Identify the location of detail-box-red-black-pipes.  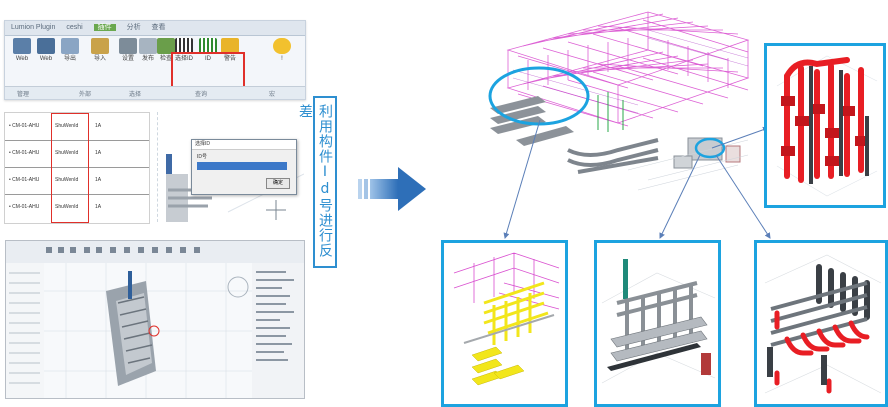
(821, 323).